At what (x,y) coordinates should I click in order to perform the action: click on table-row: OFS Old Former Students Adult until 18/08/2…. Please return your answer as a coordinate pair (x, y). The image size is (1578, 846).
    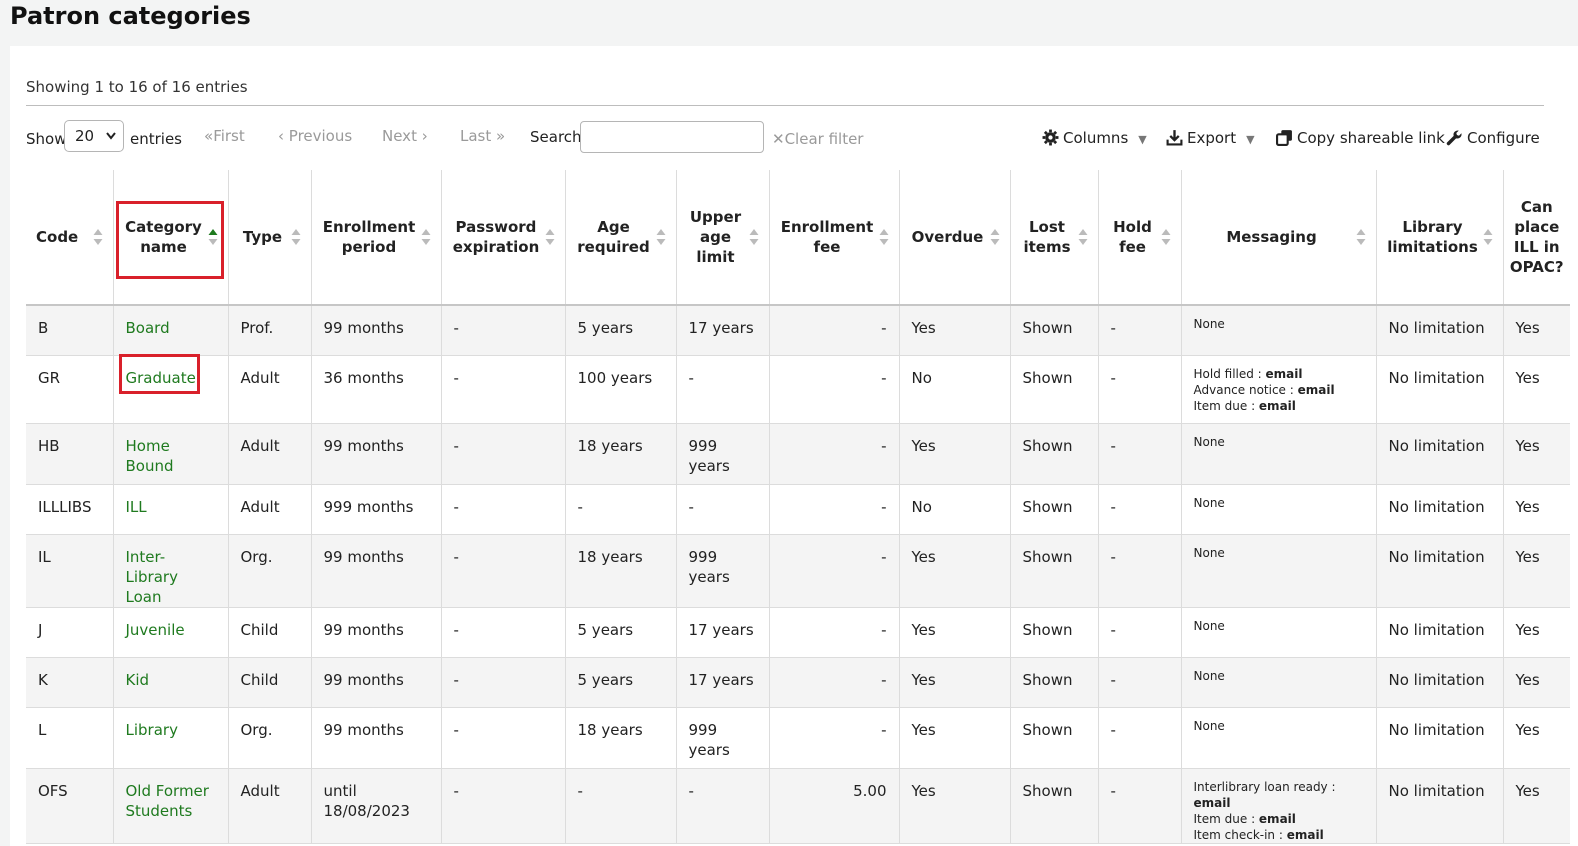
    Looking at the image, I should click on (798, 806).